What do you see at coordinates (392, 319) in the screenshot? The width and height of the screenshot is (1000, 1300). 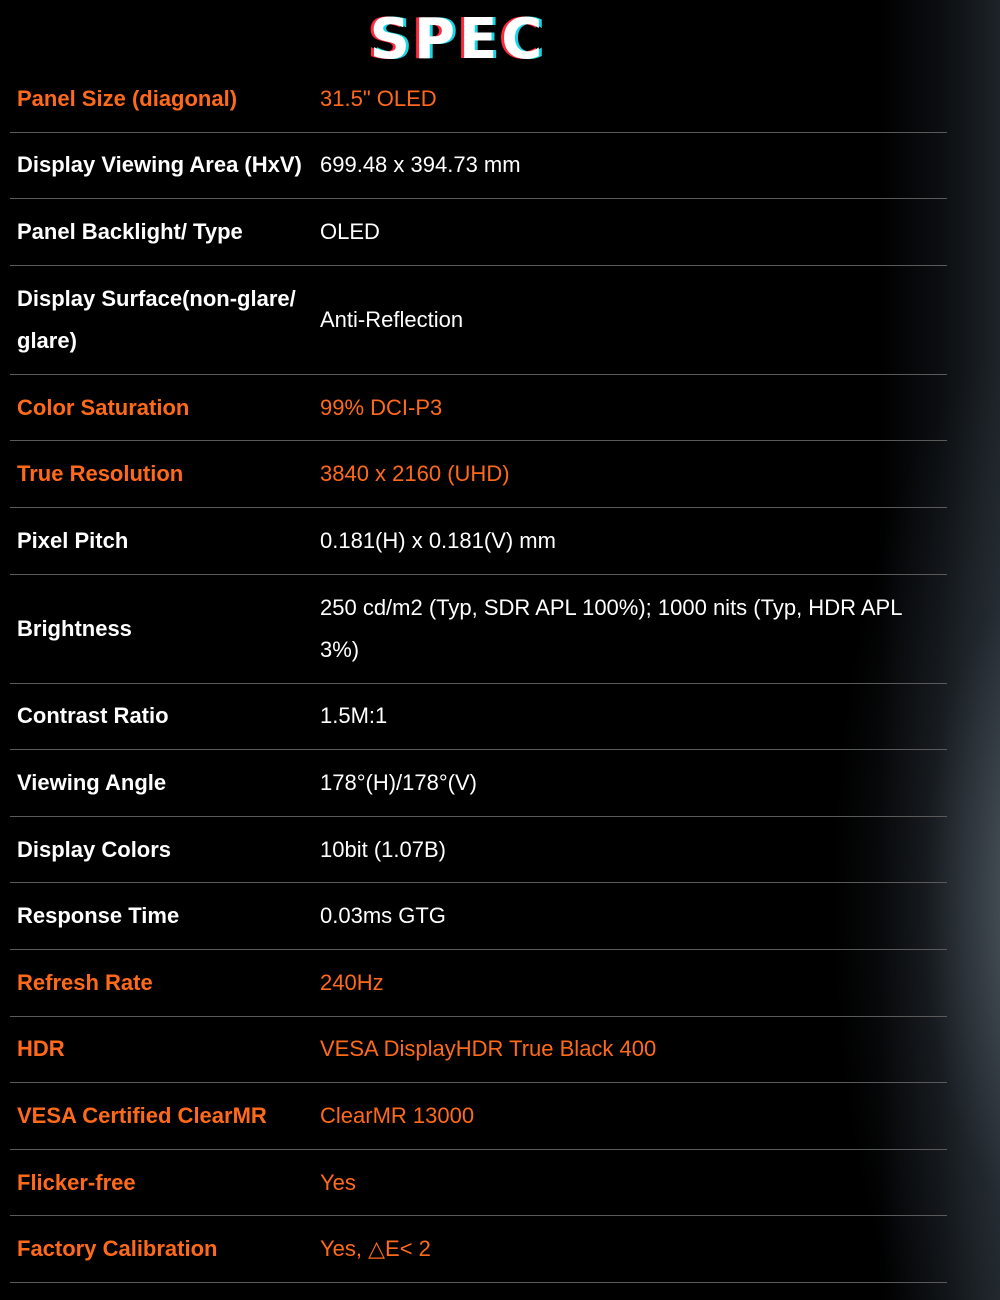 I see `spec-value: Anti-Reflection` at bounding box center [392, 319].